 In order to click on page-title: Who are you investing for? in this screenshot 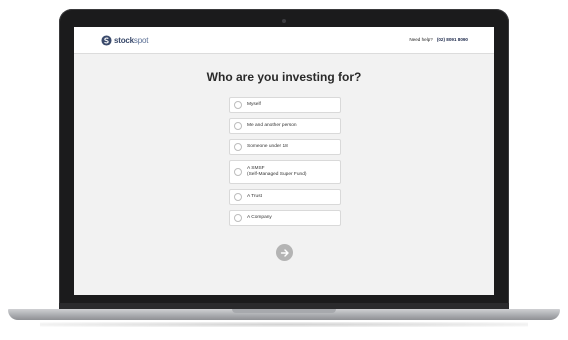, I will do `click(284, 77)`.